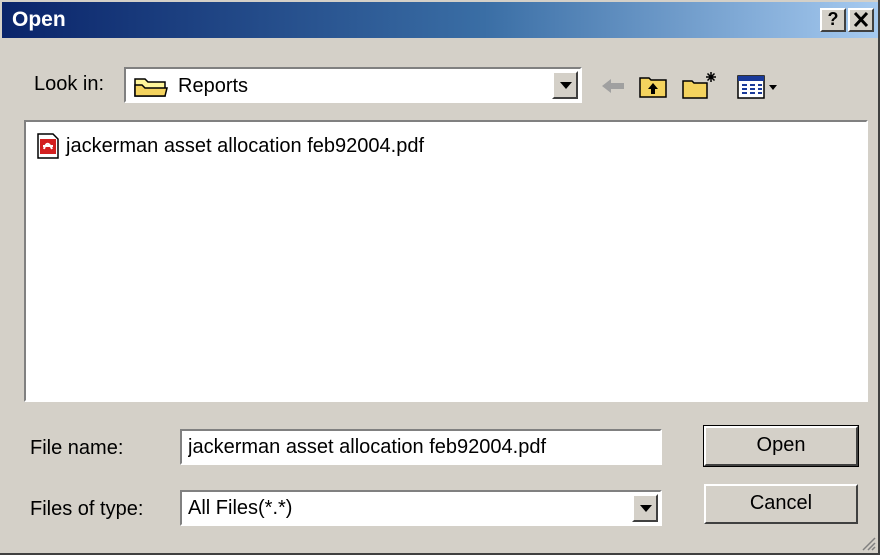  What do you see at coordinates (77, 448) in the screenshot?
I see `file-name-label-text: File name:` at bounding box center [77, 448].